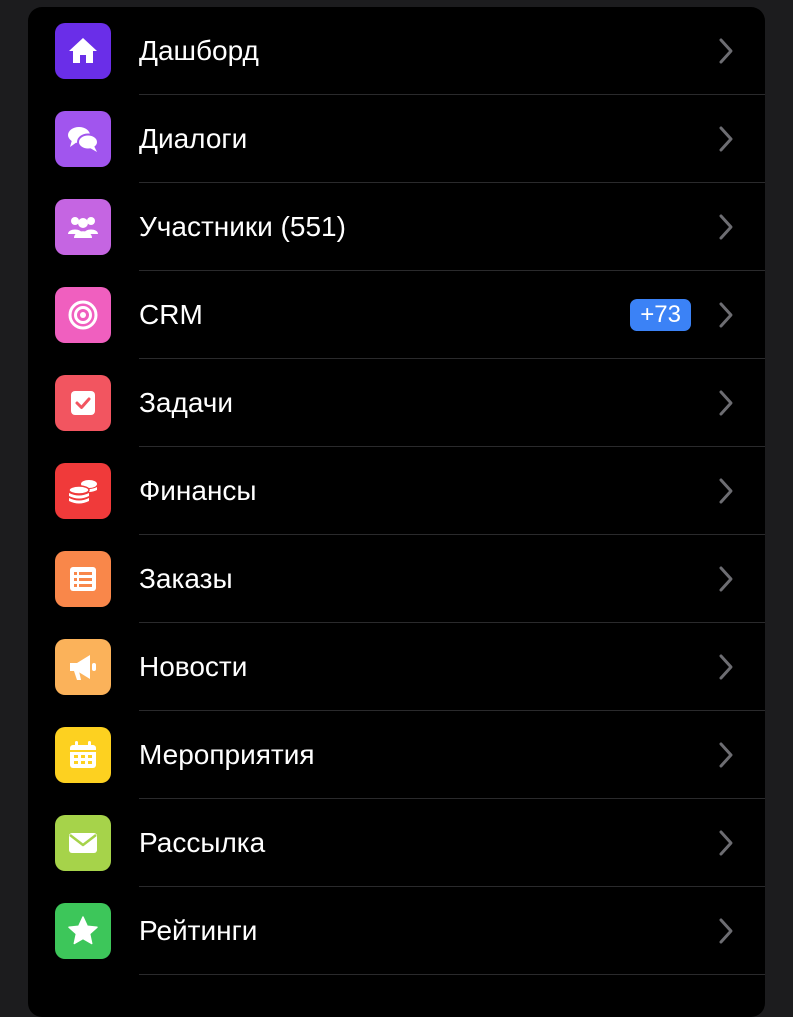 Image resolution: width=793 pixels, height=1017 pixels. What do you see at coordinates (660, 315) in the screenshot?
I see `count-badge: +73` at bounding box center [660, 315].